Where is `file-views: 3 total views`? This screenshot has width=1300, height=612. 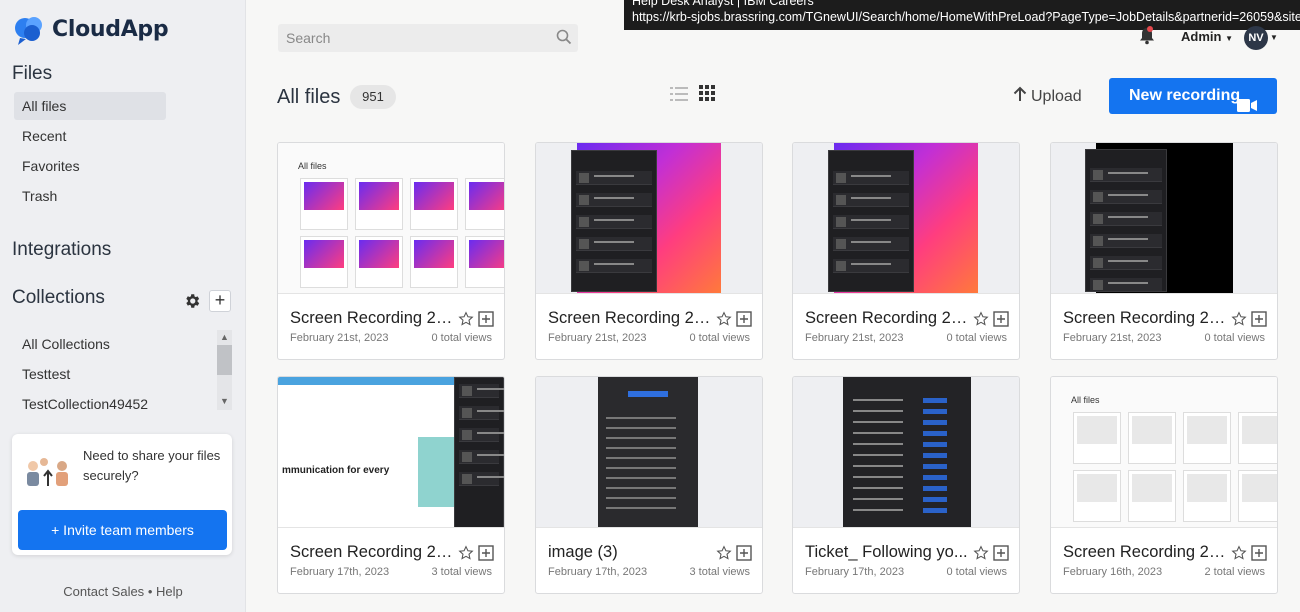
file-views: 3 total views is located at coordinates (461, 572).